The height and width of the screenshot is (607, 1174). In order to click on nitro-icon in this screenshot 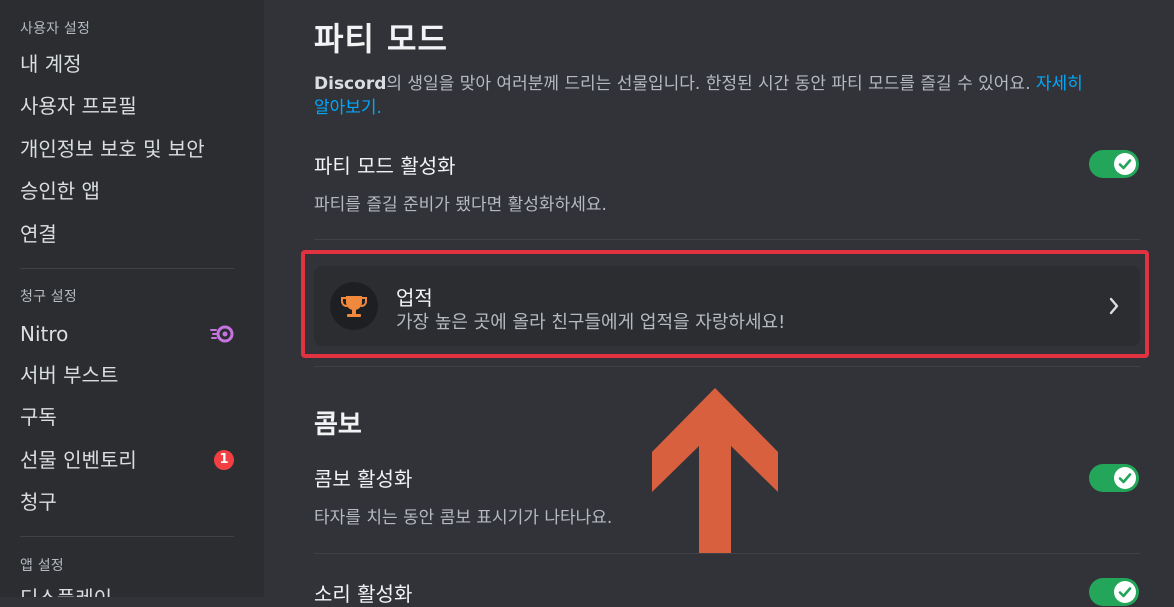, I will do `click(222, 334)`.